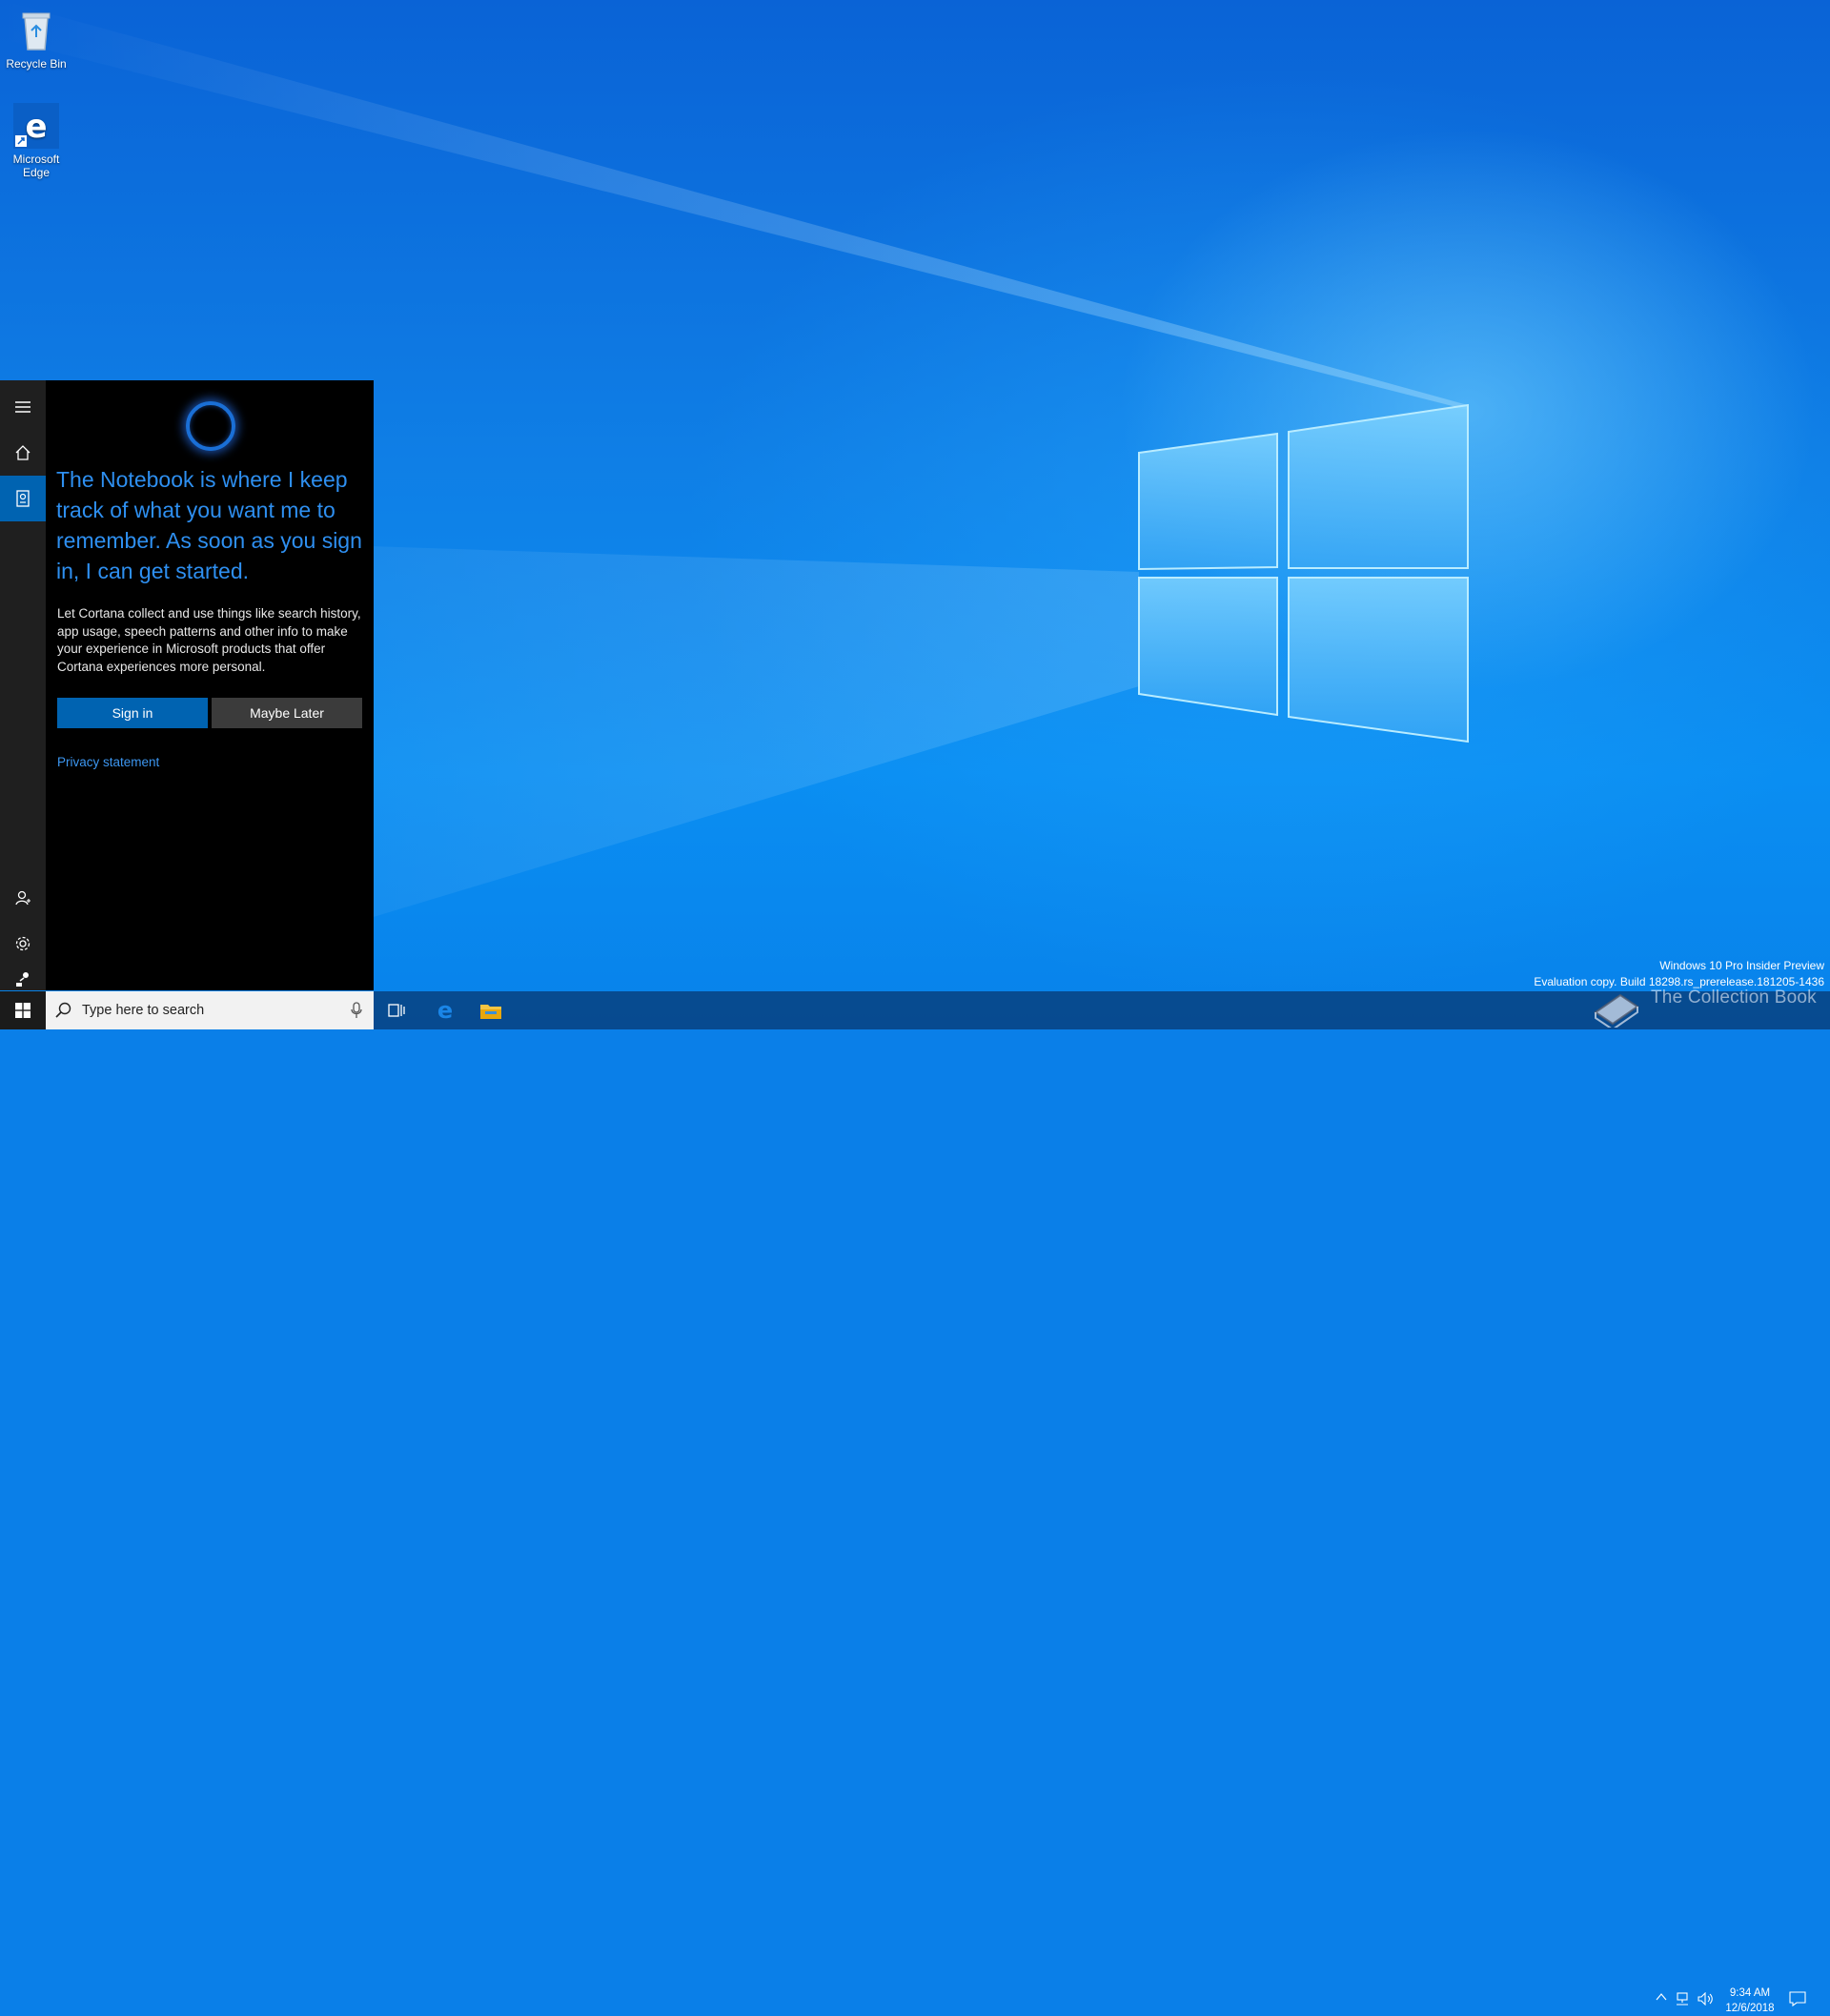 Image resolution: width=1830 pixels, height=2016 pixels. What do you see at coordinates (1750, 2000) in the screenshot?
I see `taskbar-clock: 9:34 AM 12/6/2018` at bounding box center [1750, 2000].